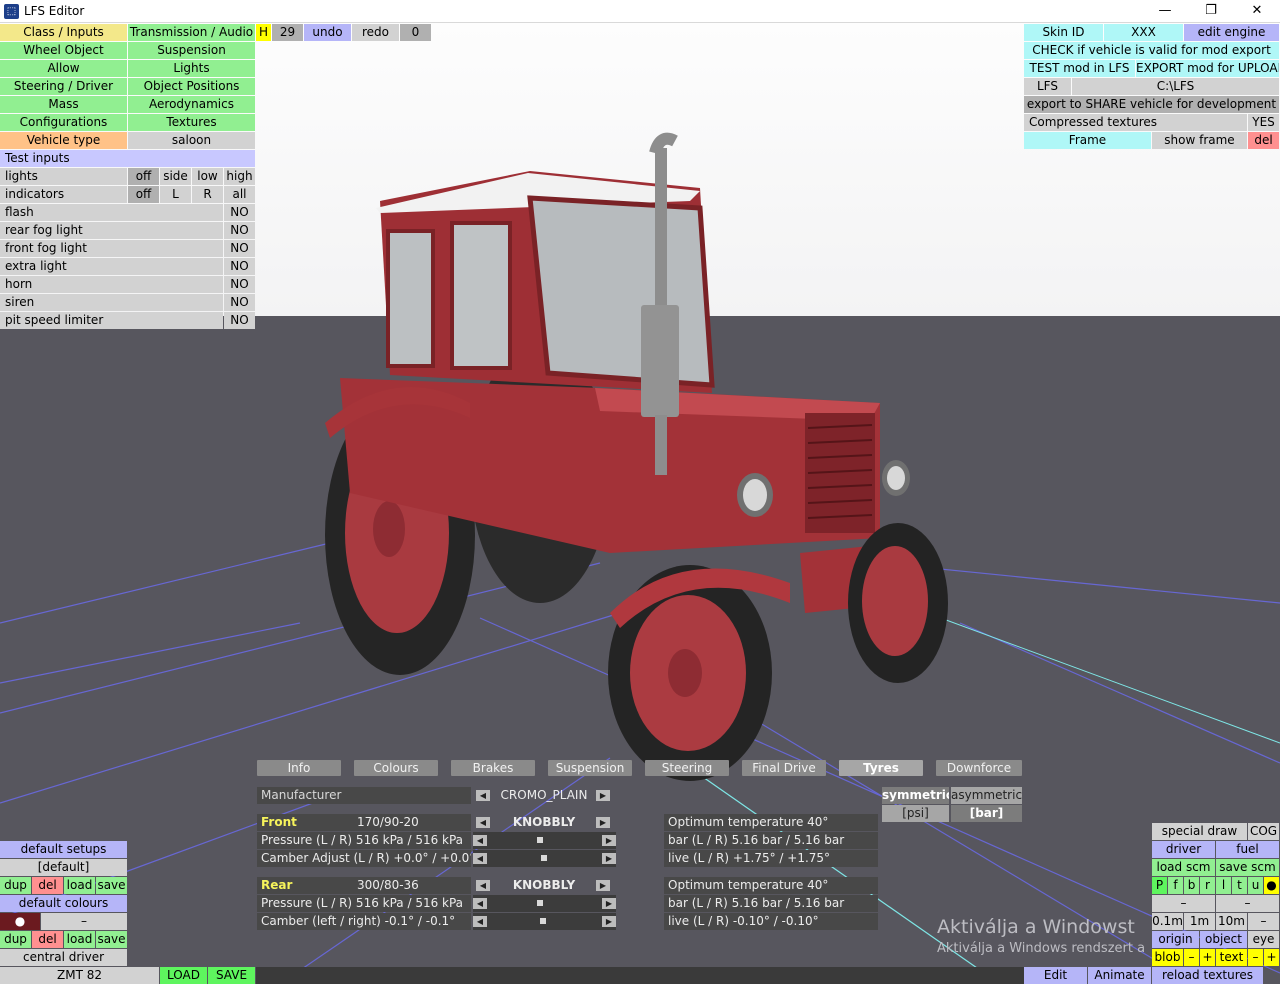 This screenshot has width=1280, height=984. I want to click on tab-final-drive: Final Drive, so click(784, 768).